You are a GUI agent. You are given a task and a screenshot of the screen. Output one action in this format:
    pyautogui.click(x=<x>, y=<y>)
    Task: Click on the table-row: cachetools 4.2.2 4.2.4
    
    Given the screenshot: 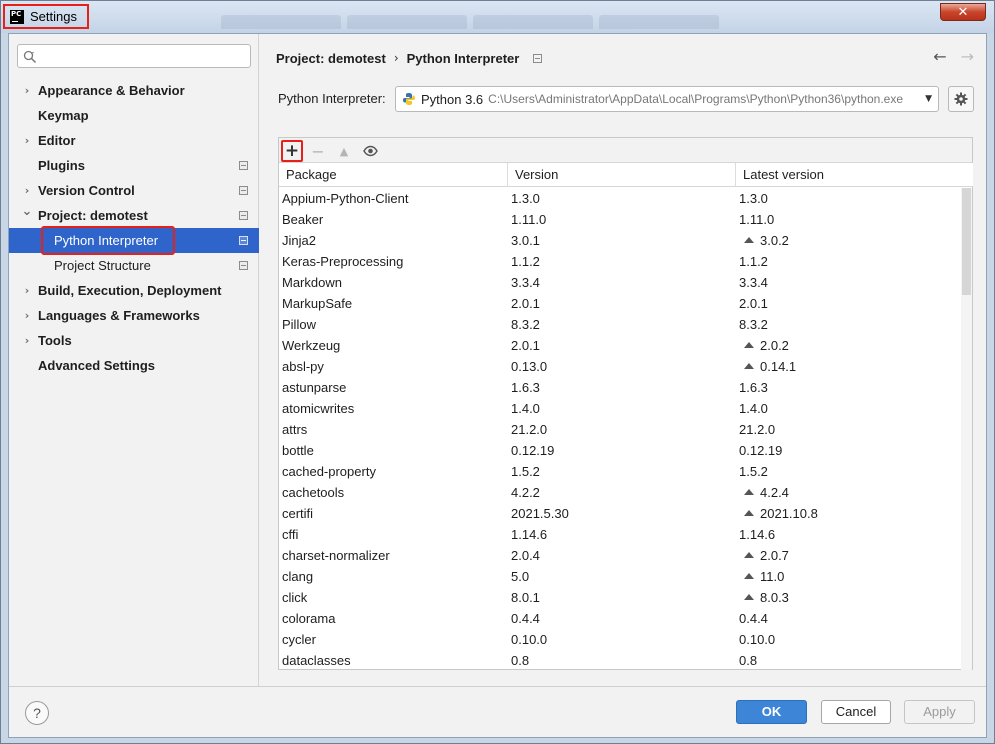 What is the action you would take?
    pyautogui.click(x=620, y=492)
    